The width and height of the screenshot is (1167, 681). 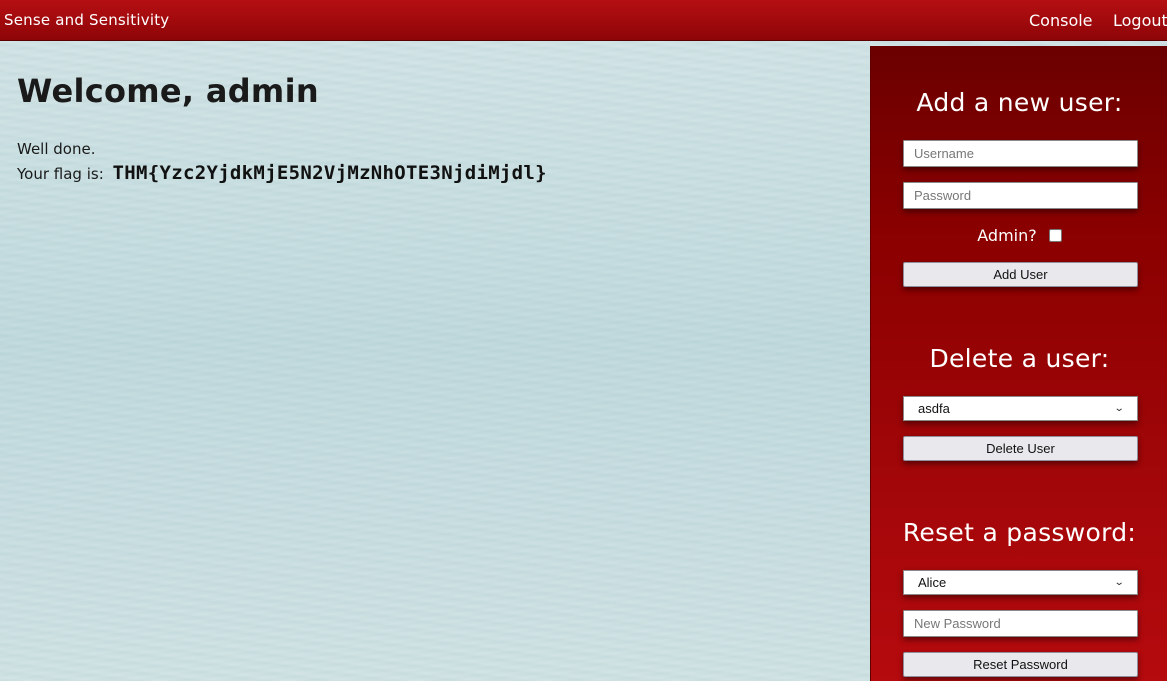 I want to click on reset-password-title: Reset a password:, so click(x=1019, y=532).